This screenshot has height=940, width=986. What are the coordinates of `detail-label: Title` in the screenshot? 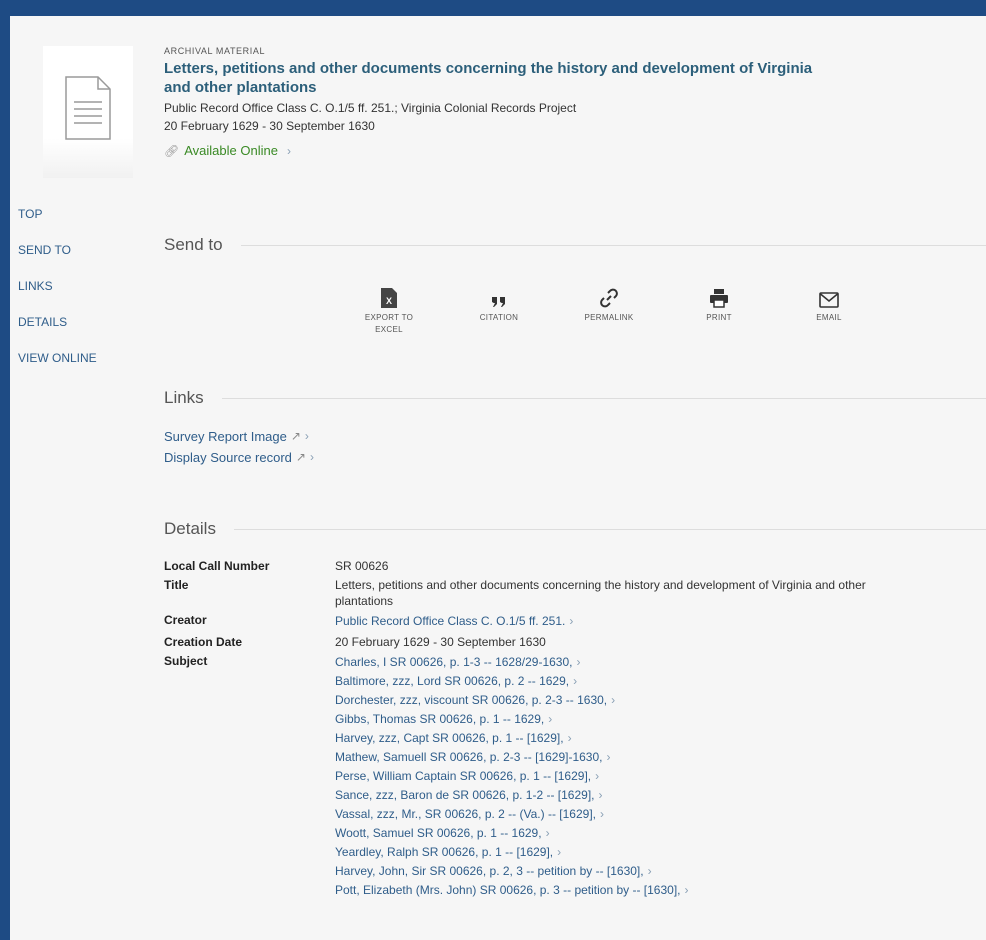 It's located at (176, 585).